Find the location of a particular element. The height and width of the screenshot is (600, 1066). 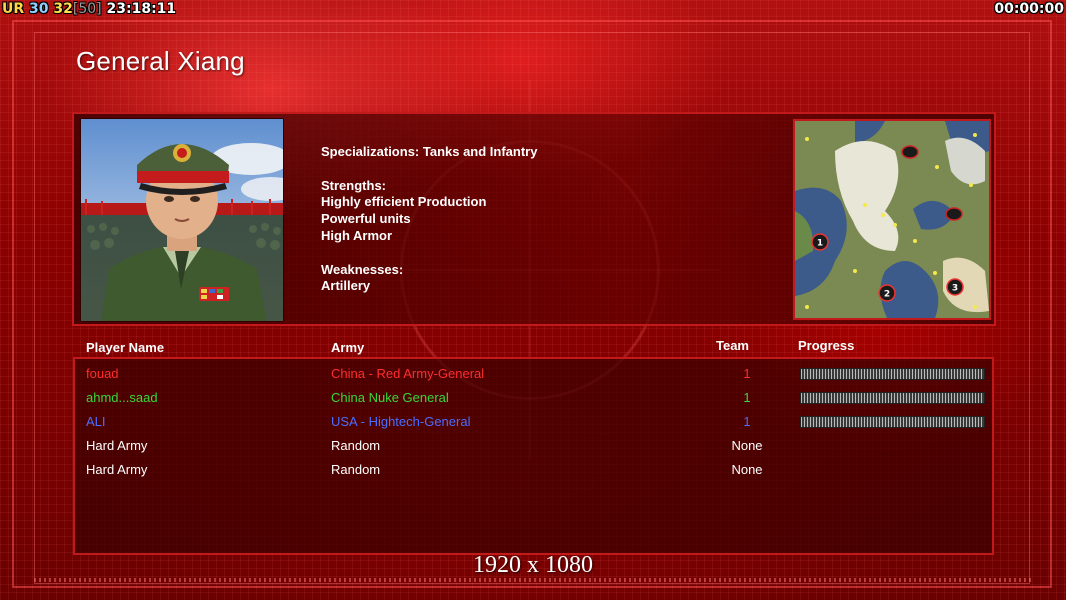

general-portrait is located at coordinates (182, 220).